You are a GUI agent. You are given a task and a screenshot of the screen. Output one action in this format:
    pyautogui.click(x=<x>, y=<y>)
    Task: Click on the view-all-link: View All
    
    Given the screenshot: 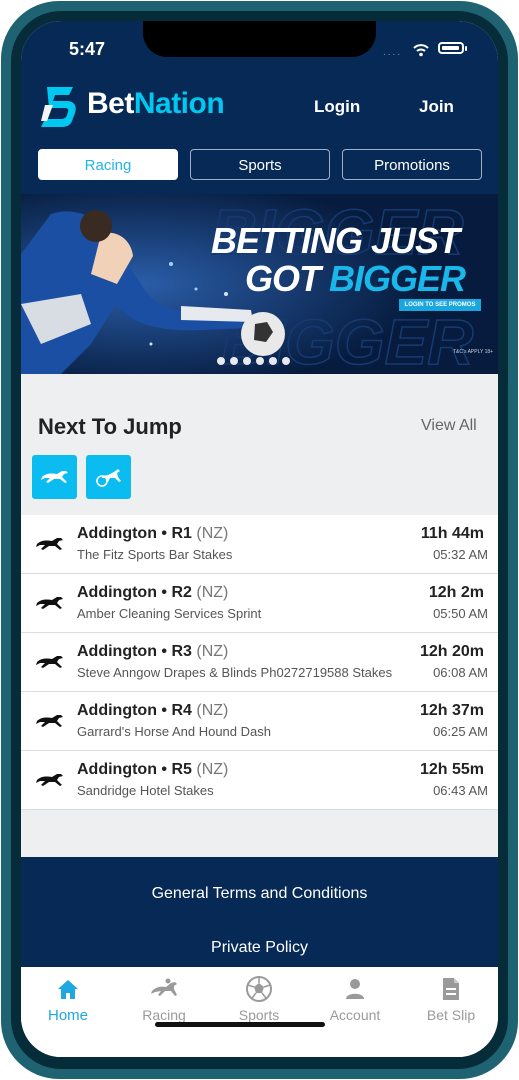 What is the action you would take?
    pyautogui.click(x=449, y=426)
    